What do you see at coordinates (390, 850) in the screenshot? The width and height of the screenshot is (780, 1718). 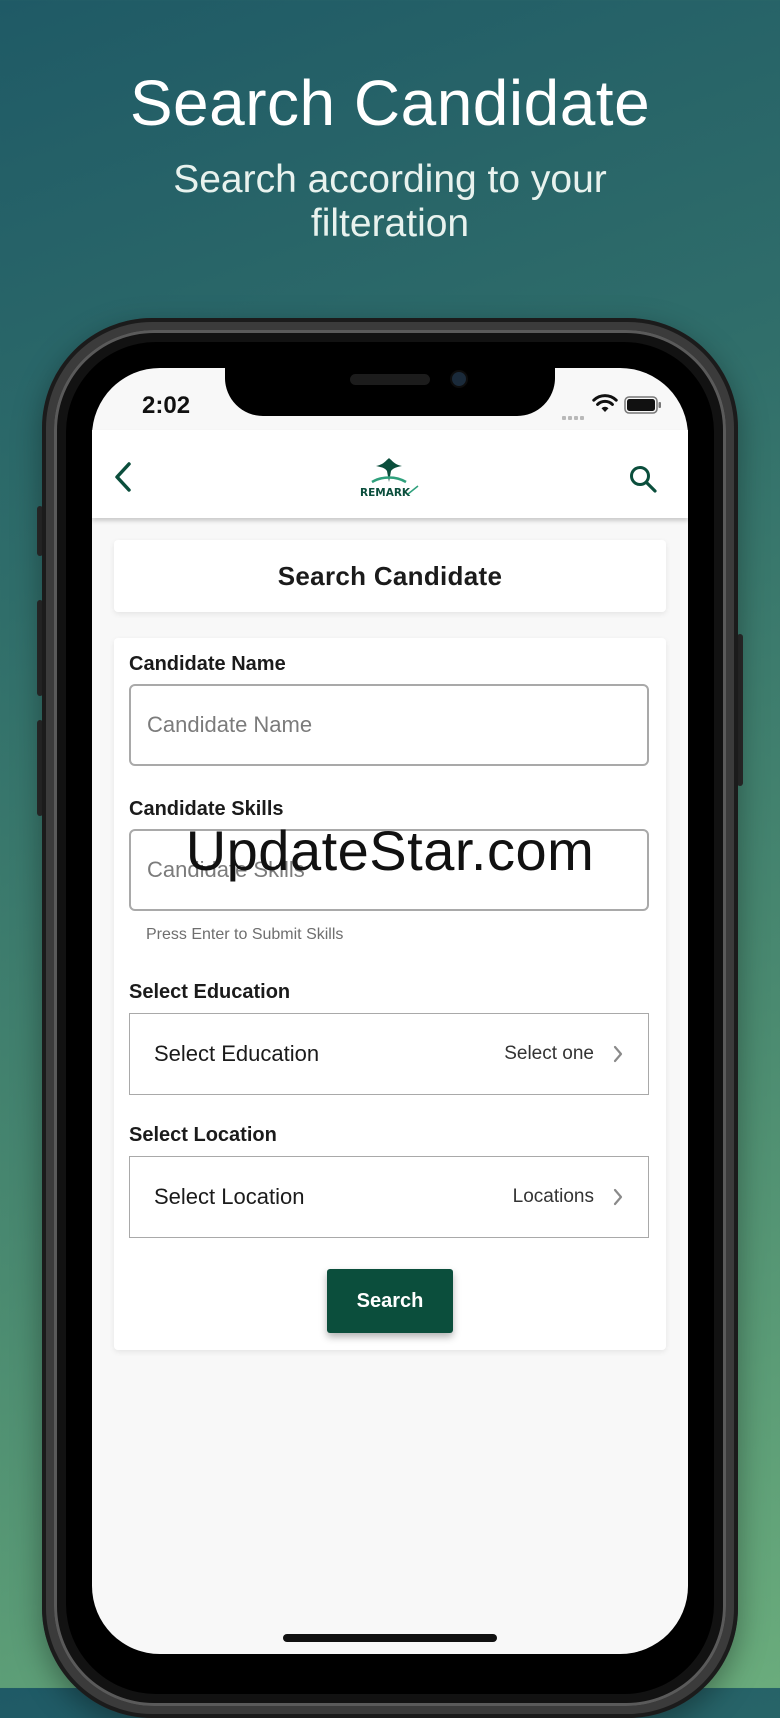 I see `watermark-text: UpdateStar.com` at bounding box center [390, 850].